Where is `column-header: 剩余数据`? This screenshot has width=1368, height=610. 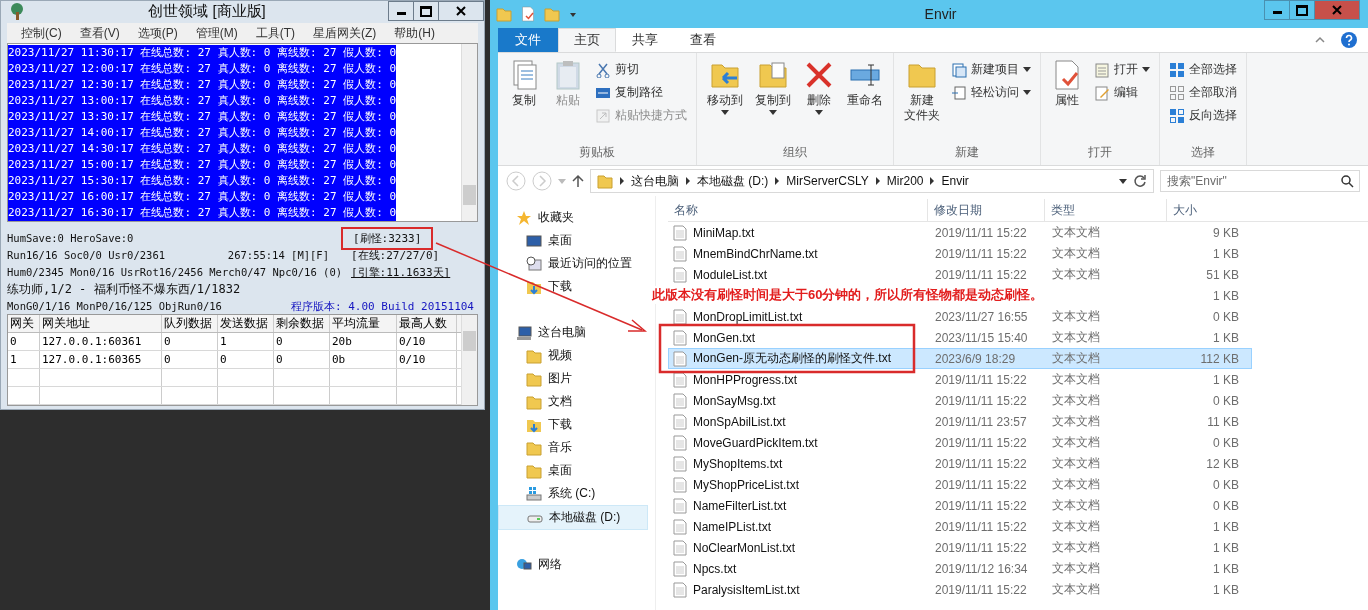 column-header: 剩余数据 is located at coordinates (302, 323).